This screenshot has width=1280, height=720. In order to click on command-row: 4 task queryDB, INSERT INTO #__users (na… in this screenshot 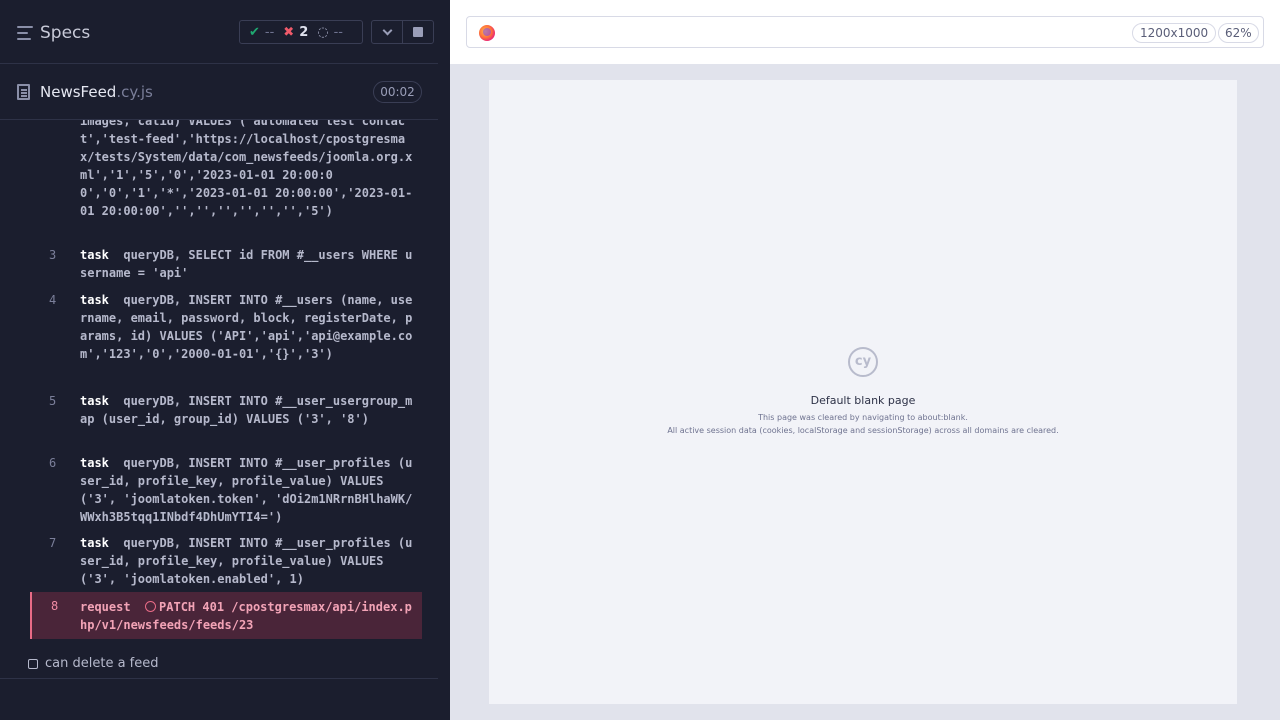, I will do `click(226, 341)`.